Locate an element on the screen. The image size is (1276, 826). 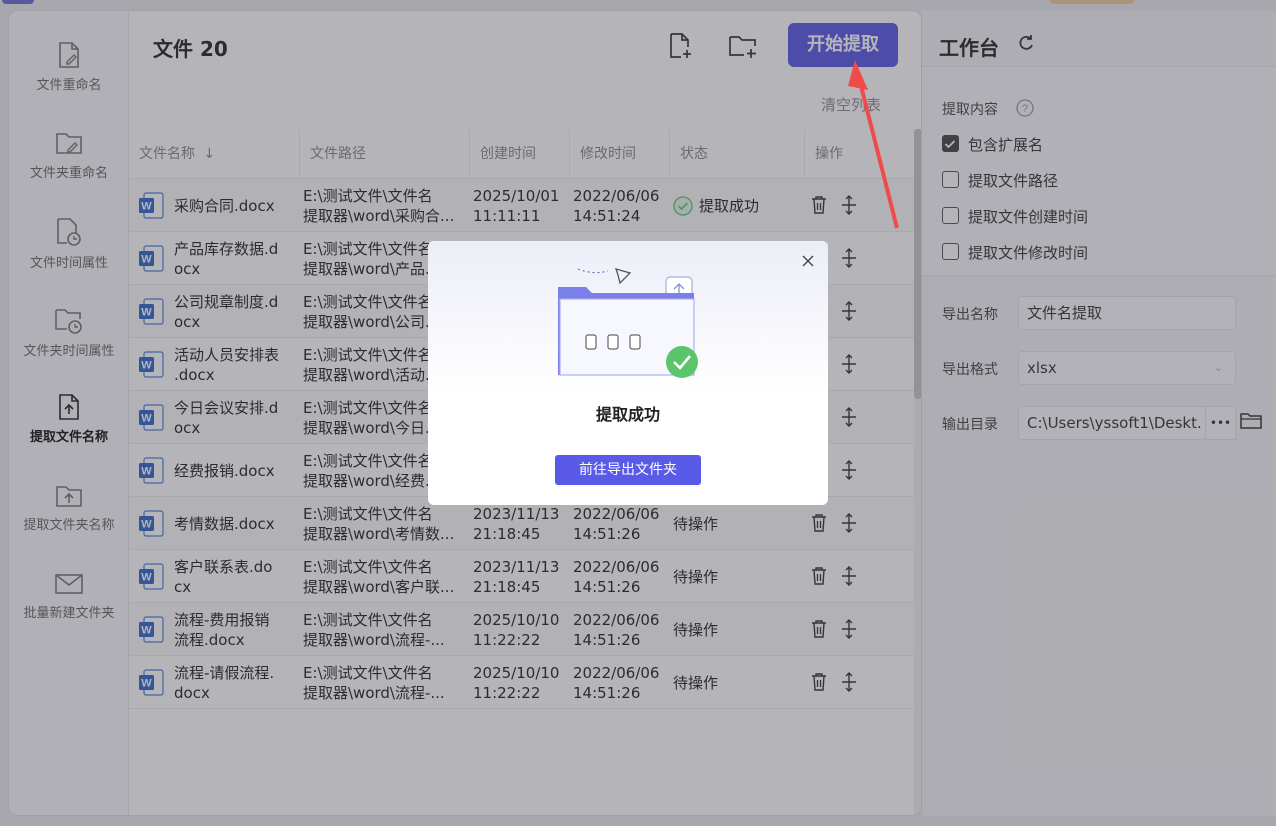
open-export-folder-button: 前往导出文件夹 is located at coordinates (628, 470).